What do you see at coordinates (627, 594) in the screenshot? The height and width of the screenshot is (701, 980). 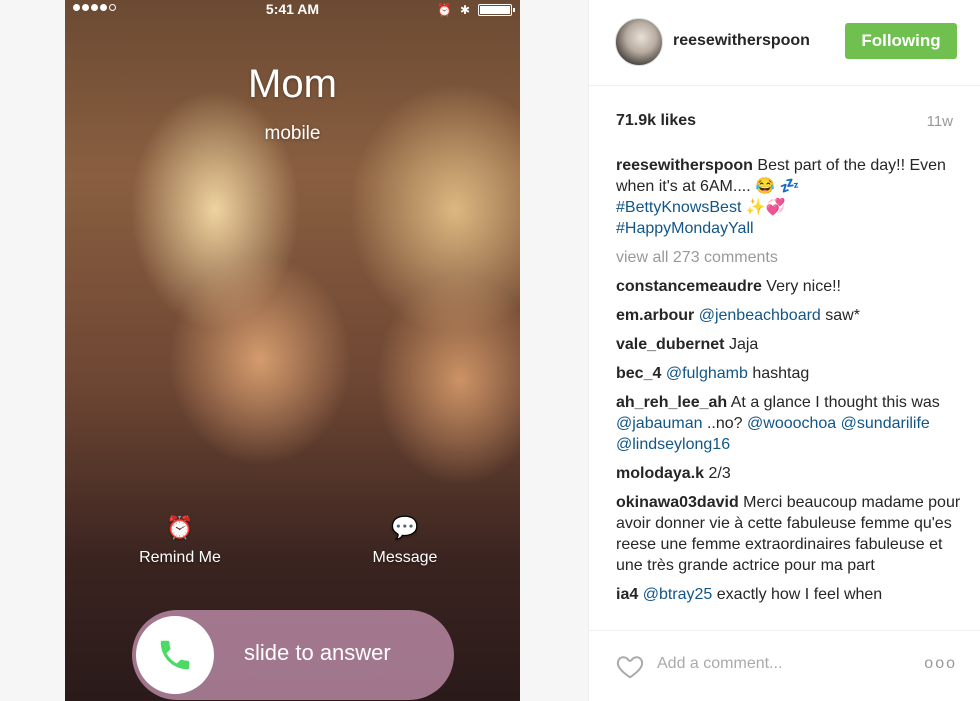 I see `comment-username: ia4` at bounding box center [627, 594].